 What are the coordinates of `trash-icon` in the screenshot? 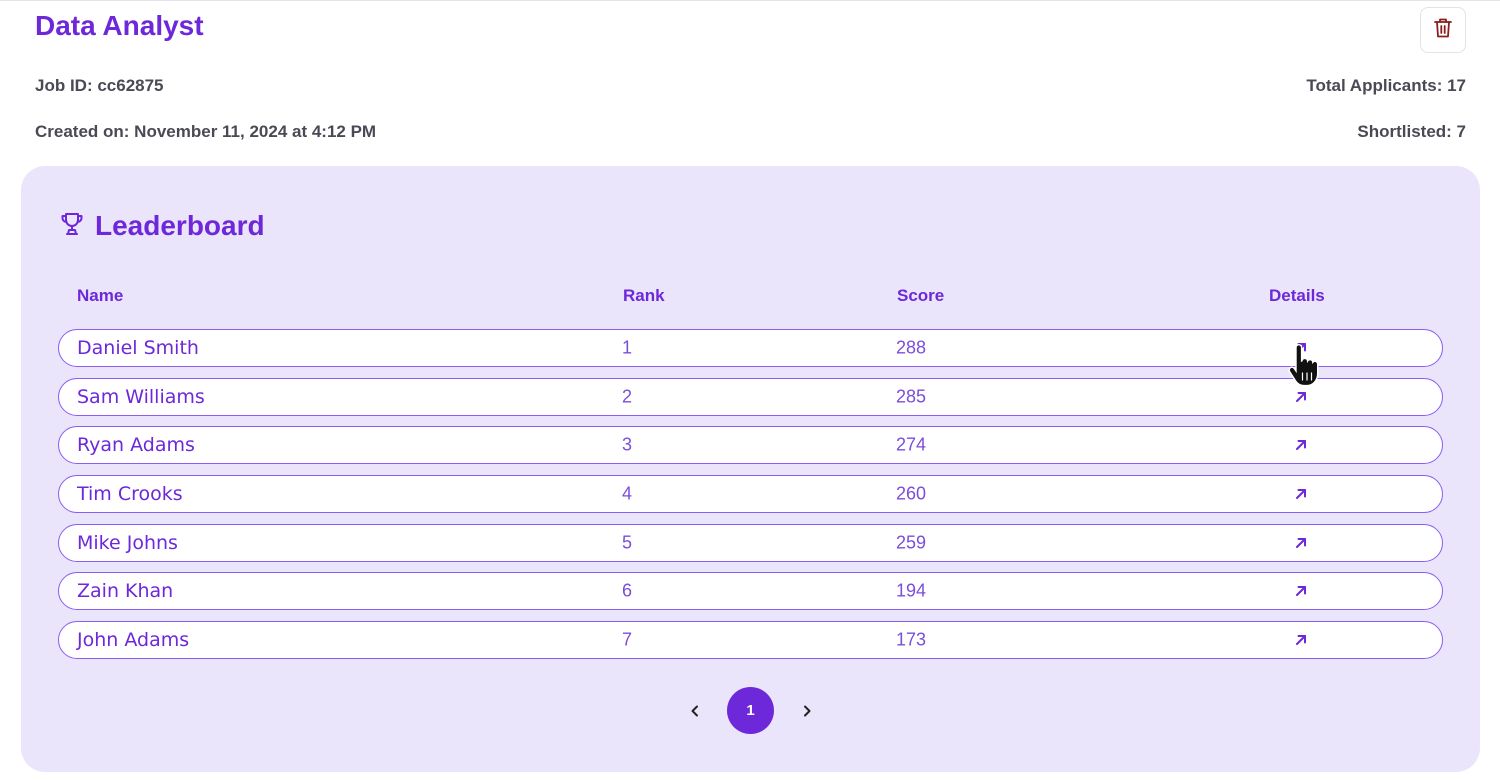 It's located at (1443, 30).